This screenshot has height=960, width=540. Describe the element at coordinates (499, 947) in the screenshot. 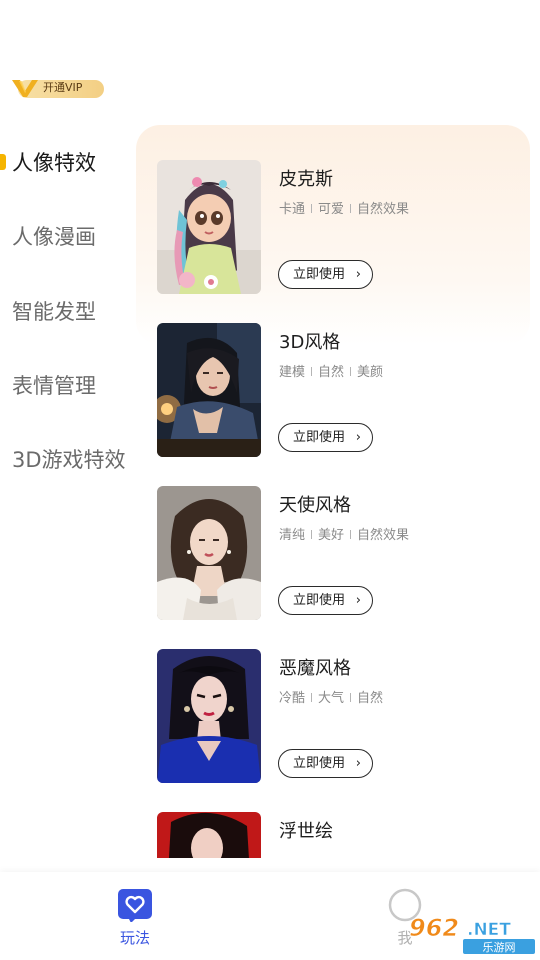

I see `watermark-subtitle: 乐游网` at that location.